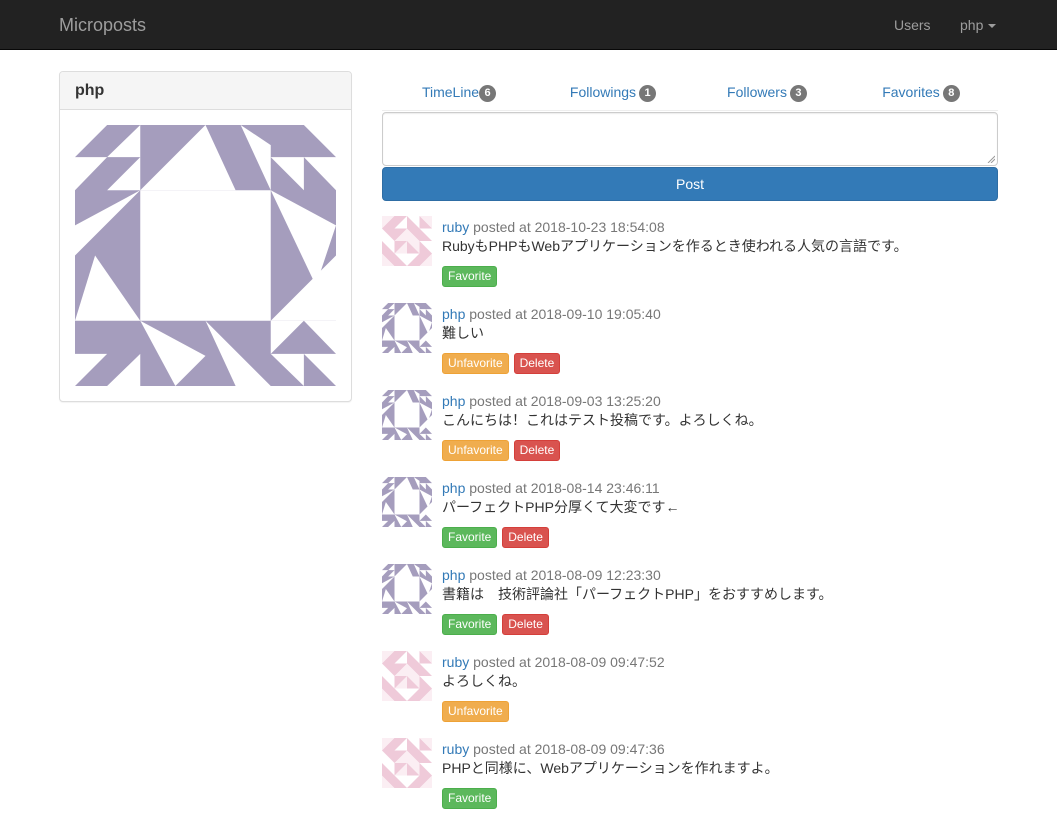 Image resolution: width=1057 pixels, height=823 pixels. Describe the element at coordinates (565, 401) in the screenshot. I see `micropost-timestamp: posted at 2018-09-03 13:25:20` at that location.